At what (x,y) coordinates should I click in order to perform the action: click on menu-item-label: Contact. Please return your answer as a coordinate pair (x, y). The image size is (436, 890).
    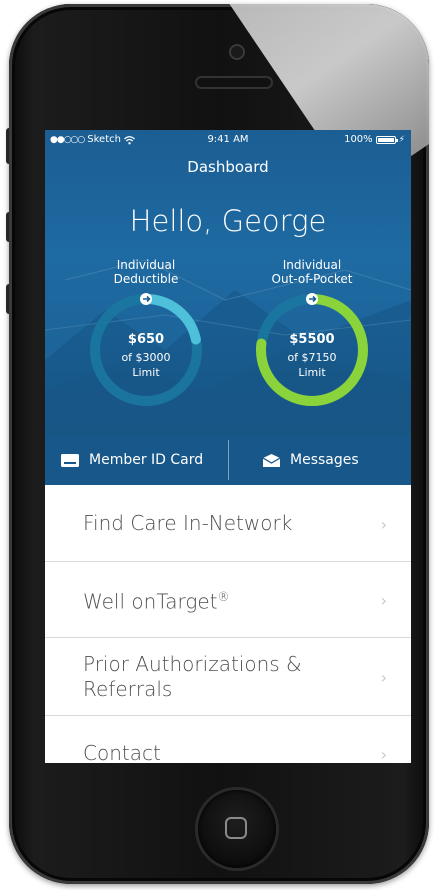
    Looking at the image, I should click on (122, 752).